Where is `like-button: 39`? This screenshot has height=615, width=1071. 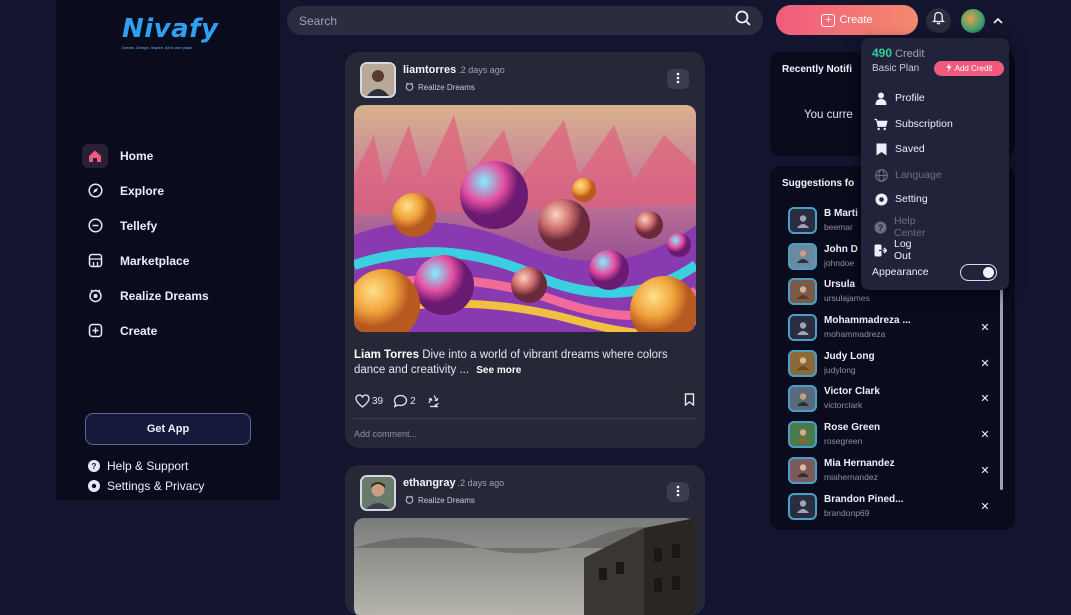 like-button: 39 is located at coordinates (369, 401).